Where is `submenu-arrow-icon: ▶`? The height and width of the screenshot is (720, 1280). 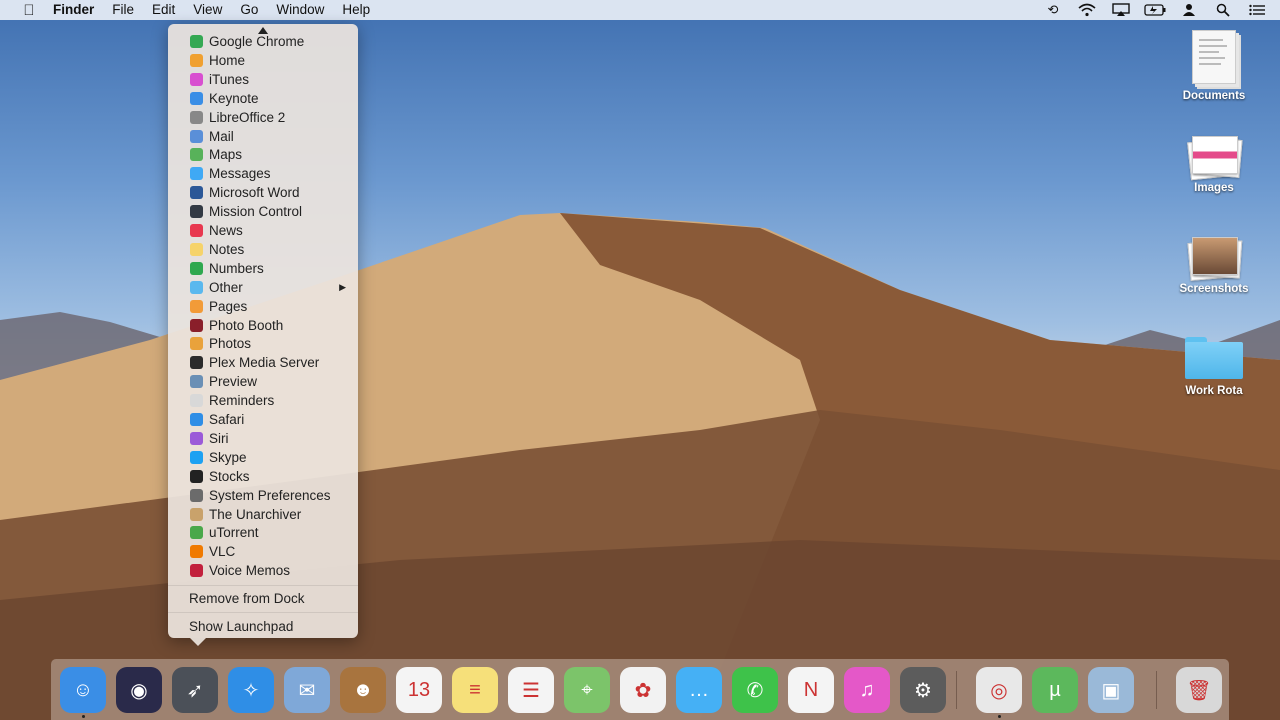
submenu-arrow-icon: ▶ is located at coordinates (342, 286).